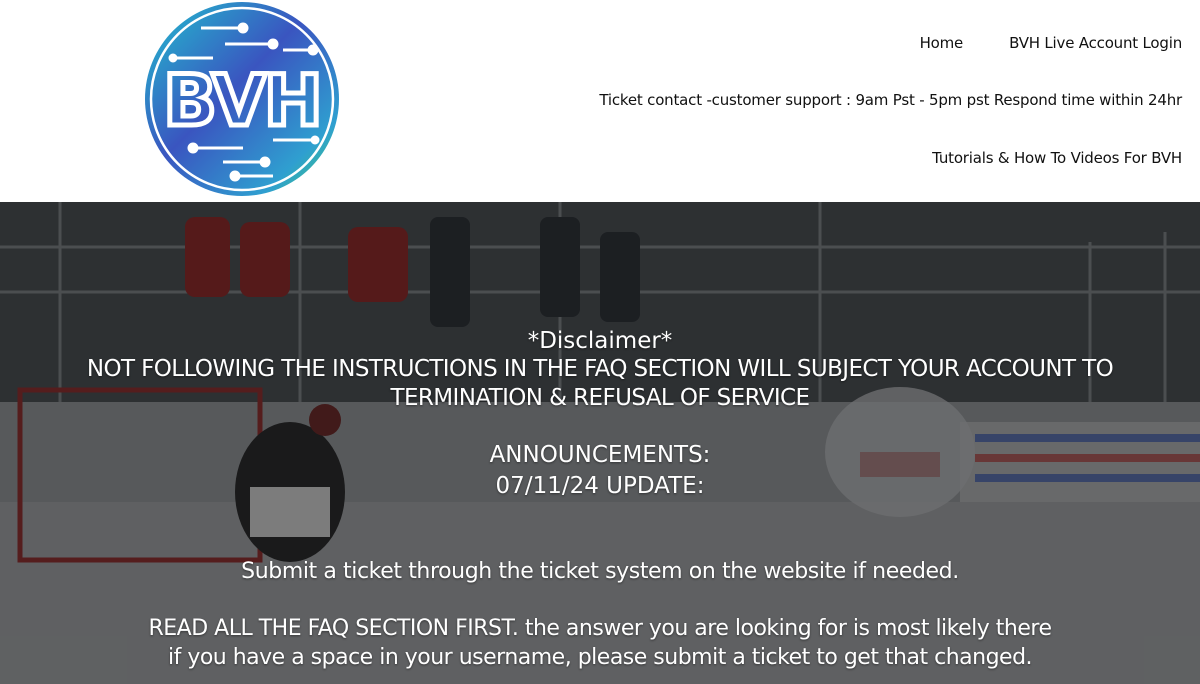 This screenshot has width=1200, height=684. Describe the element at coordinates (600, 455) in the screenshot. I see `announcements-heading: ANNOUNCEMENTS:` at that location.